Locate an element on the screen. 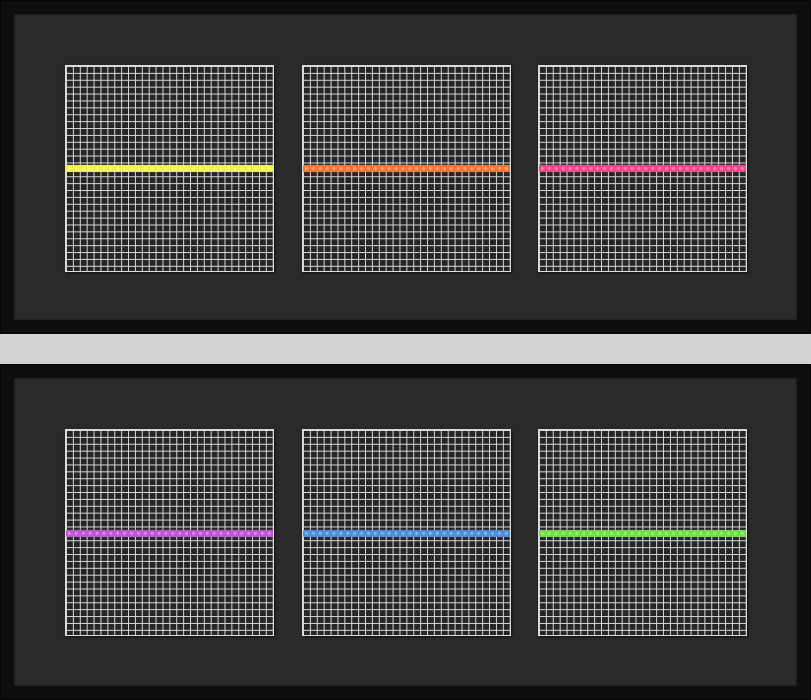 The image size is (811, 700). blue-stripe is located at coordinates (406, 533).